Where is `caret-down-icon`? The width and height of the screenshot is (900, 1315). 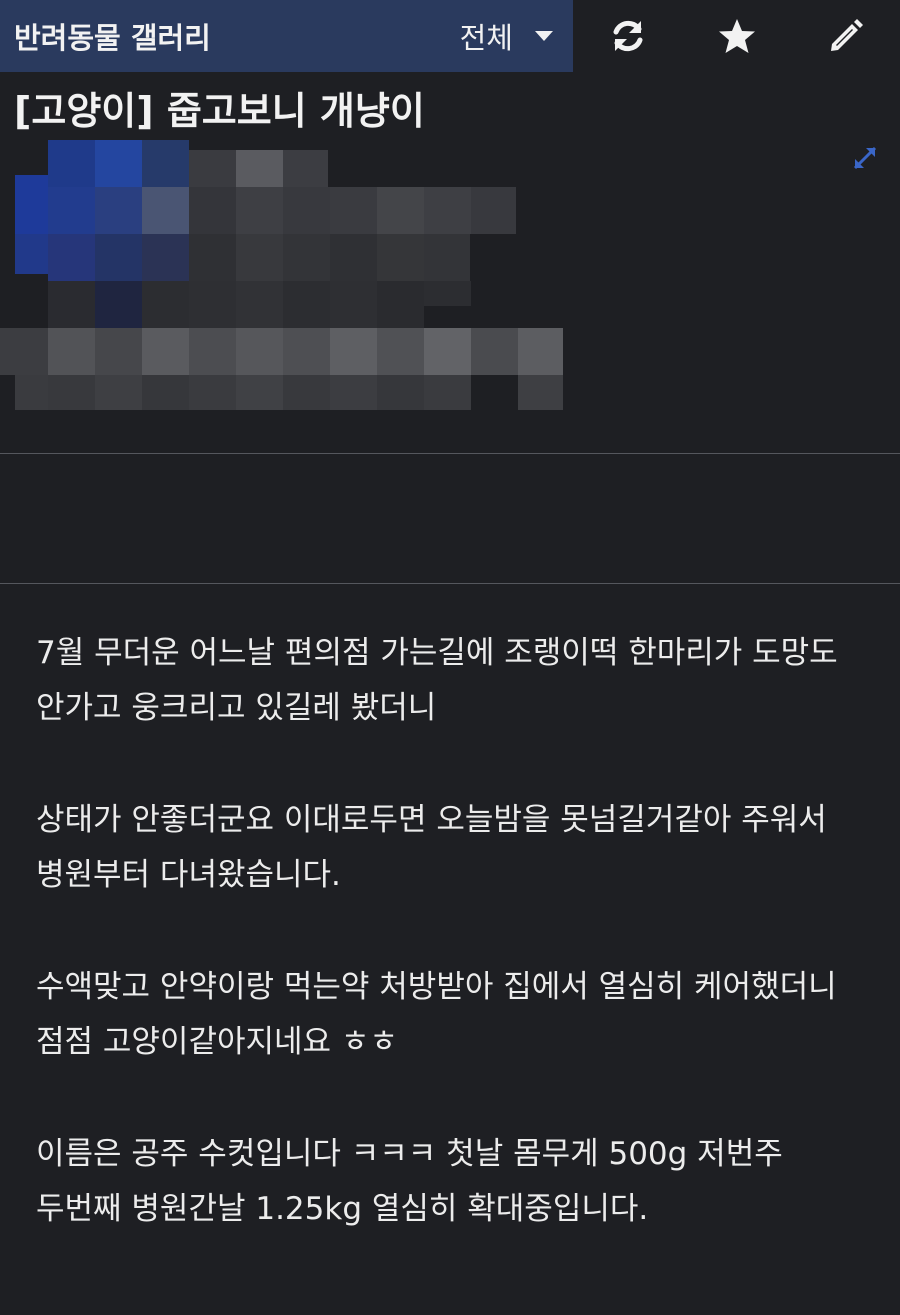 caret-down-icon is located at coordinates (544, 36).